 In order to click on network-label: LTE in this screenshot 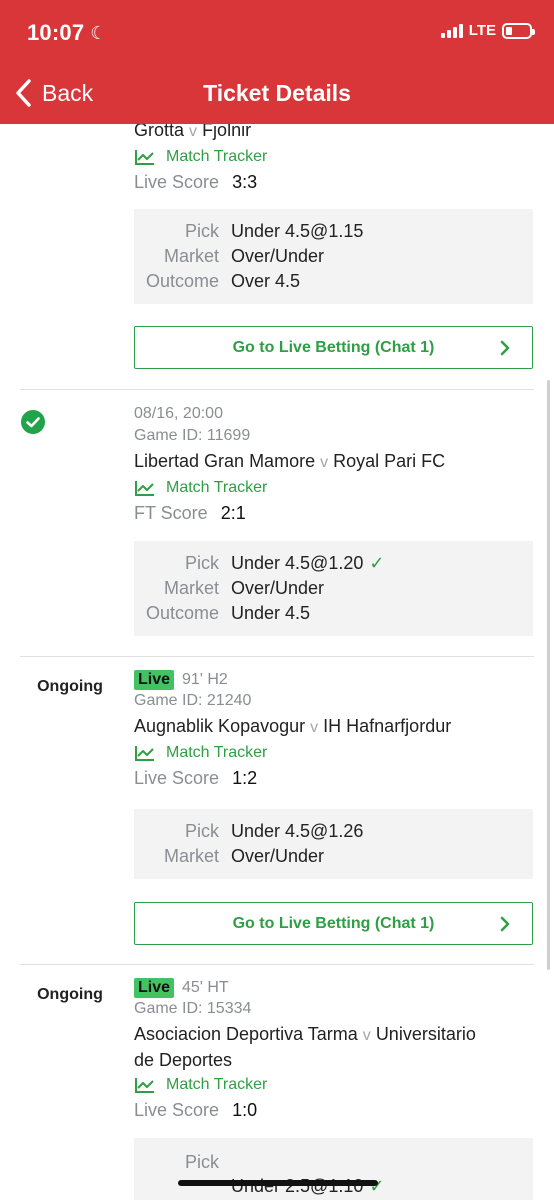, I will do `click(482, 30)`.